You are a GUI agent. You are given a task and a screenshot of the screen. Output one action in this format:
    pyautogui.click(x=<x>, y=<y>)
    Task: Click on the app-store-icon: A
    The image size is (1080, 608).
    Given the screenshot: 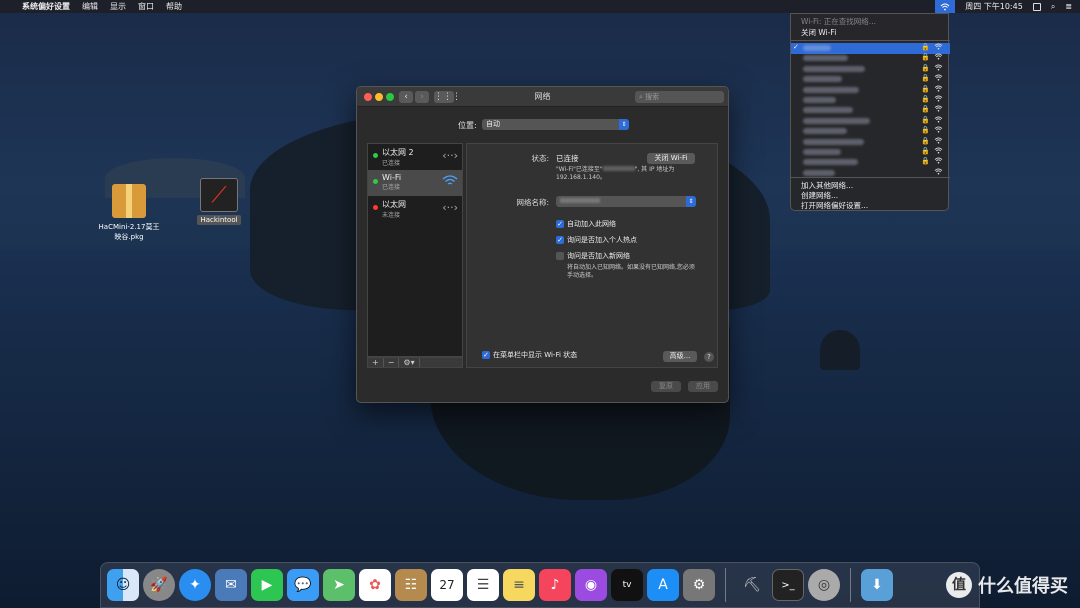 What is the action you would take?
    pyautogui.click(x=663, y=585)
    